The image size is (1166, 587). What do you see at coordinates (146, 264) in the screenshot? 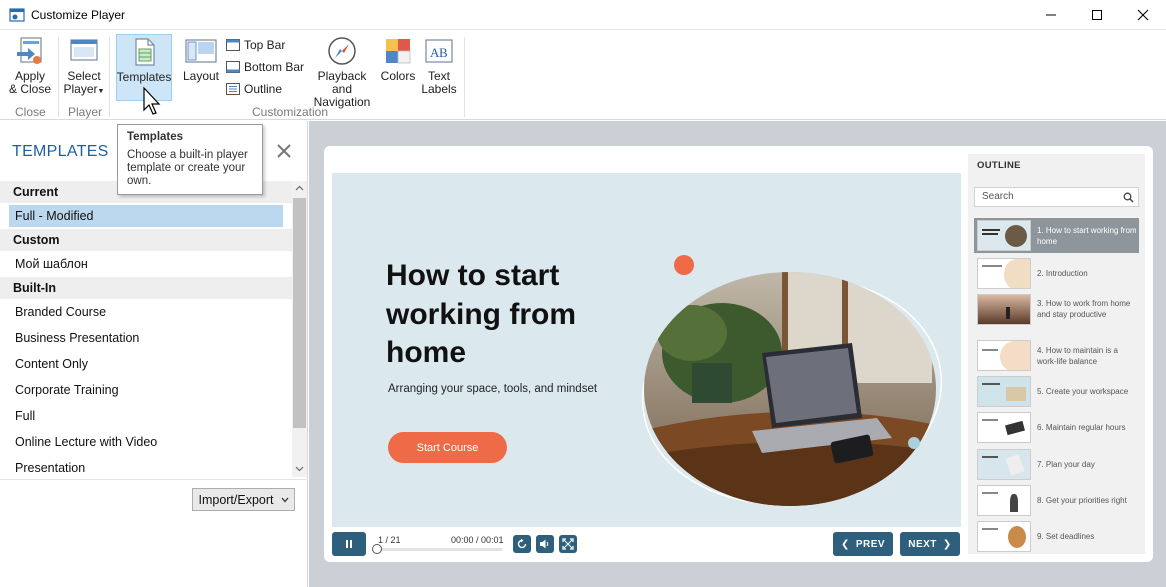
I see `list-item: Мой шаблон` at bounding box center [146, 264].